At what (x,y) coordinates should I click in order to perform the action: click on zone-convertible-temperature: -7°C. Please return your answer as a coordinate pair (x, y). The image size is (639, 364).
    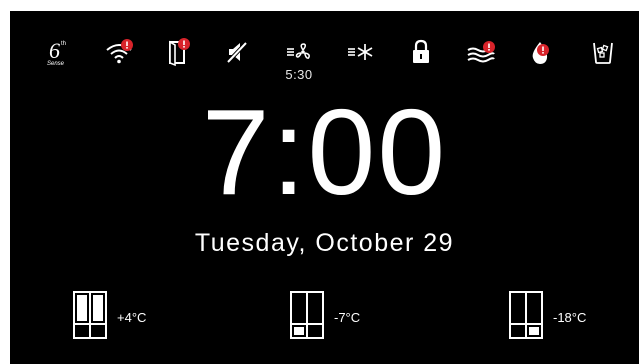
    Looking at the image, I should click on (347, 317).